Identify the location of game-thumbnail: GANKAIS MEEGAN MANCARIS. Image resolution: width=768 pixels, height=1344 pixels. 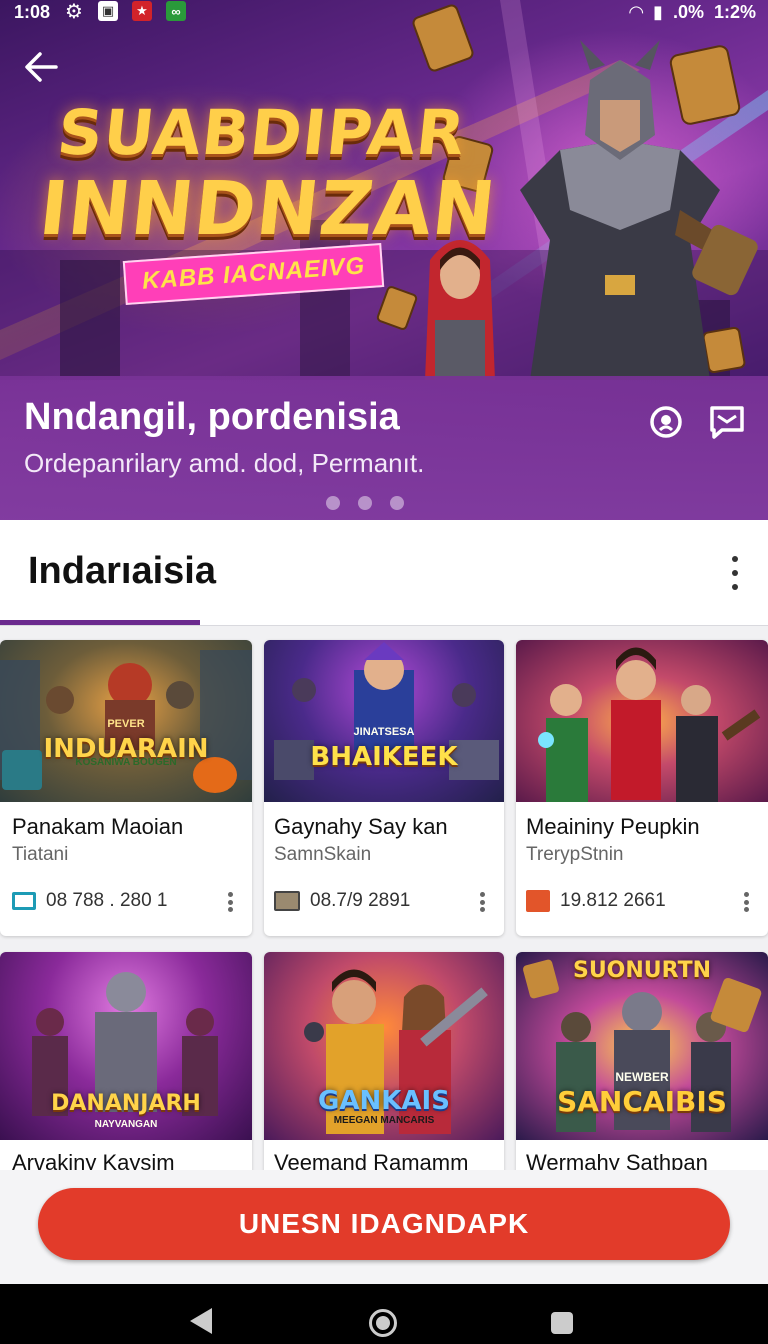
(384, 1046).